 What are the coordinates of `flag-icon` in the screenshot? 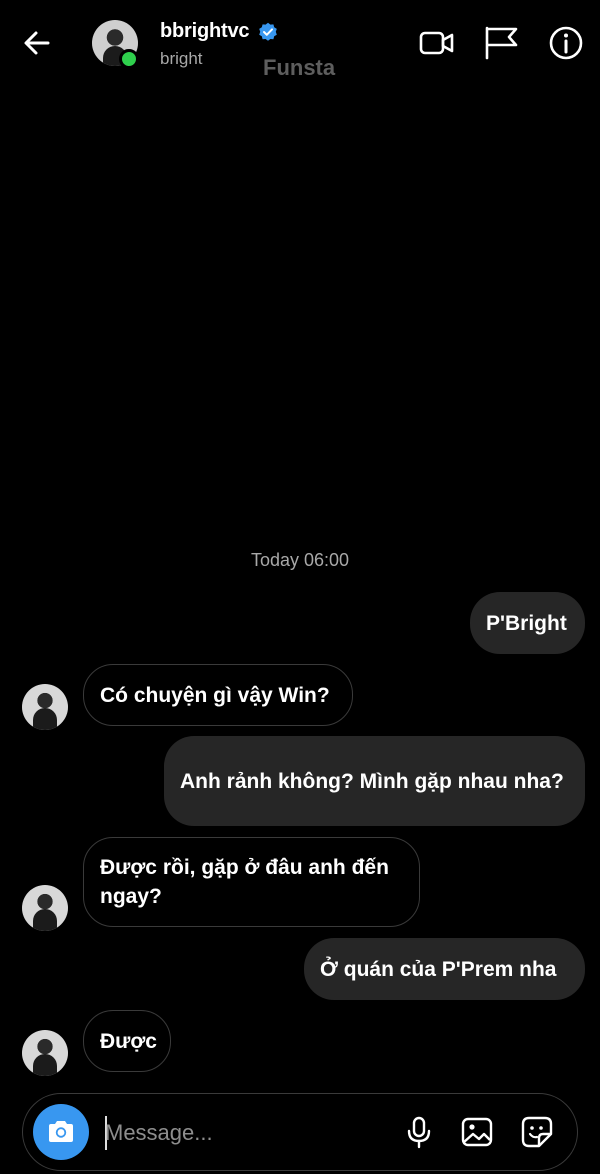 It's located at (501, 43).